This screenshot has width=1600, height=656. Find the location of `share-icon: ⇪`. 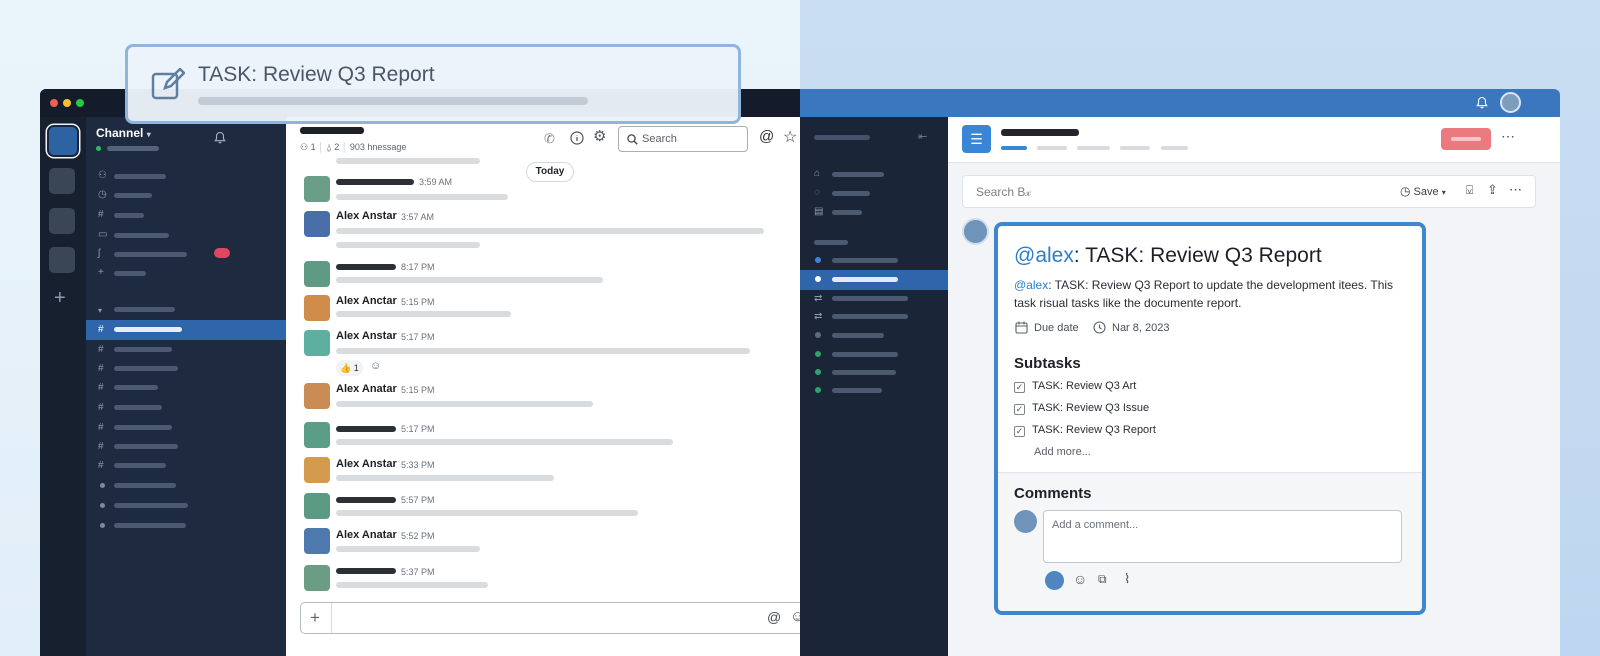

share-icon: ⇪ is located at coordinates (1492, 190).